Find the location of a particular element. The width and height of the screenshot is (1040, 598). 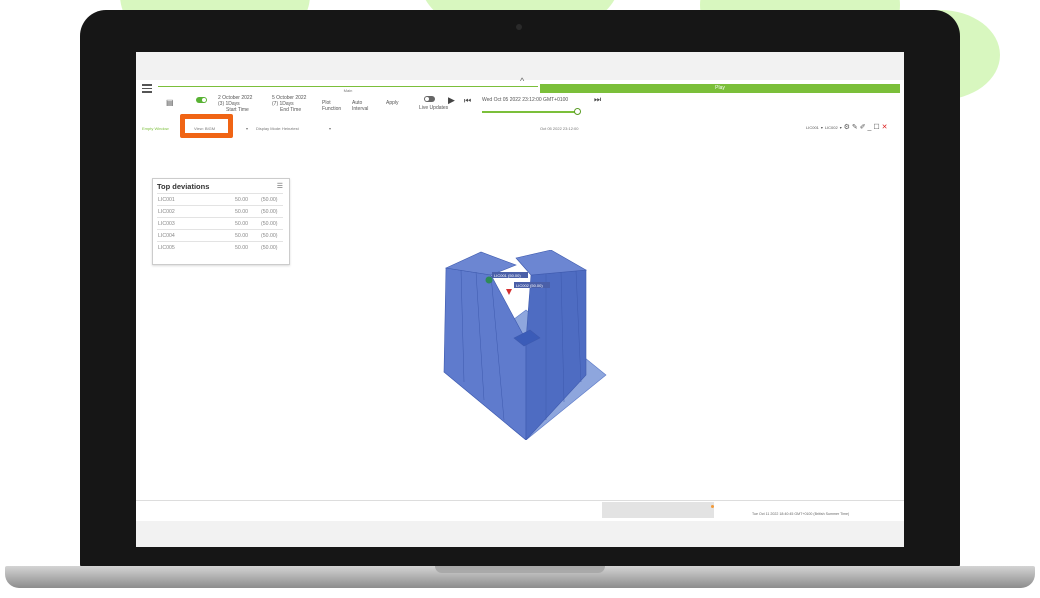

display-mode-chevron-icon: ▾ is located at coordinates (330, 128).